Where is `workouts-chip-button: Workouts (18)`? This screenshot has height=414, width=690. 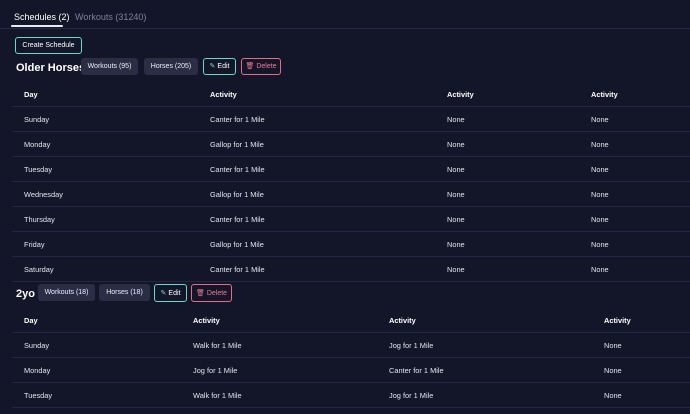
workouts-chip-button: Workouts (18) is located at coordinates (66, 292).